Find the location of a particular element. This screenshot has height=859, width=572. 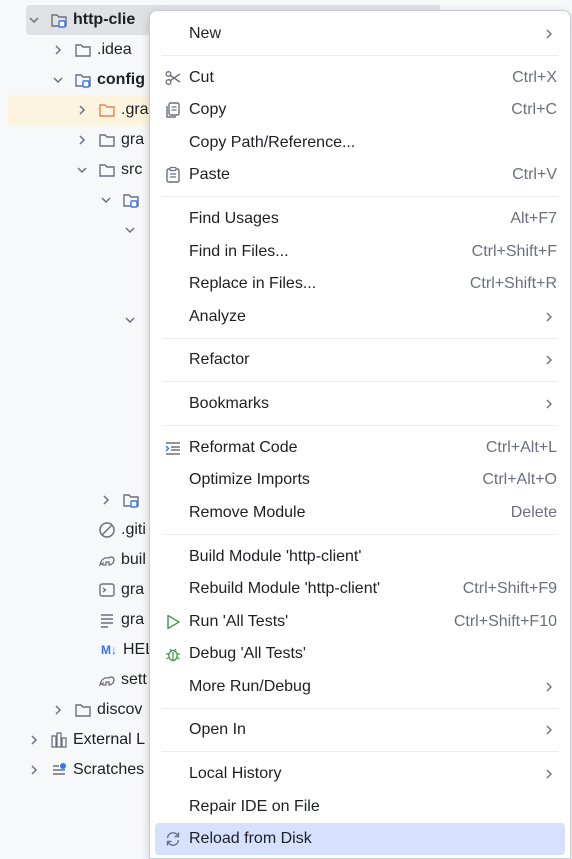

menu-item-shortcut: Ctrl+Shift+F10 is located at coordinates (505, 621).